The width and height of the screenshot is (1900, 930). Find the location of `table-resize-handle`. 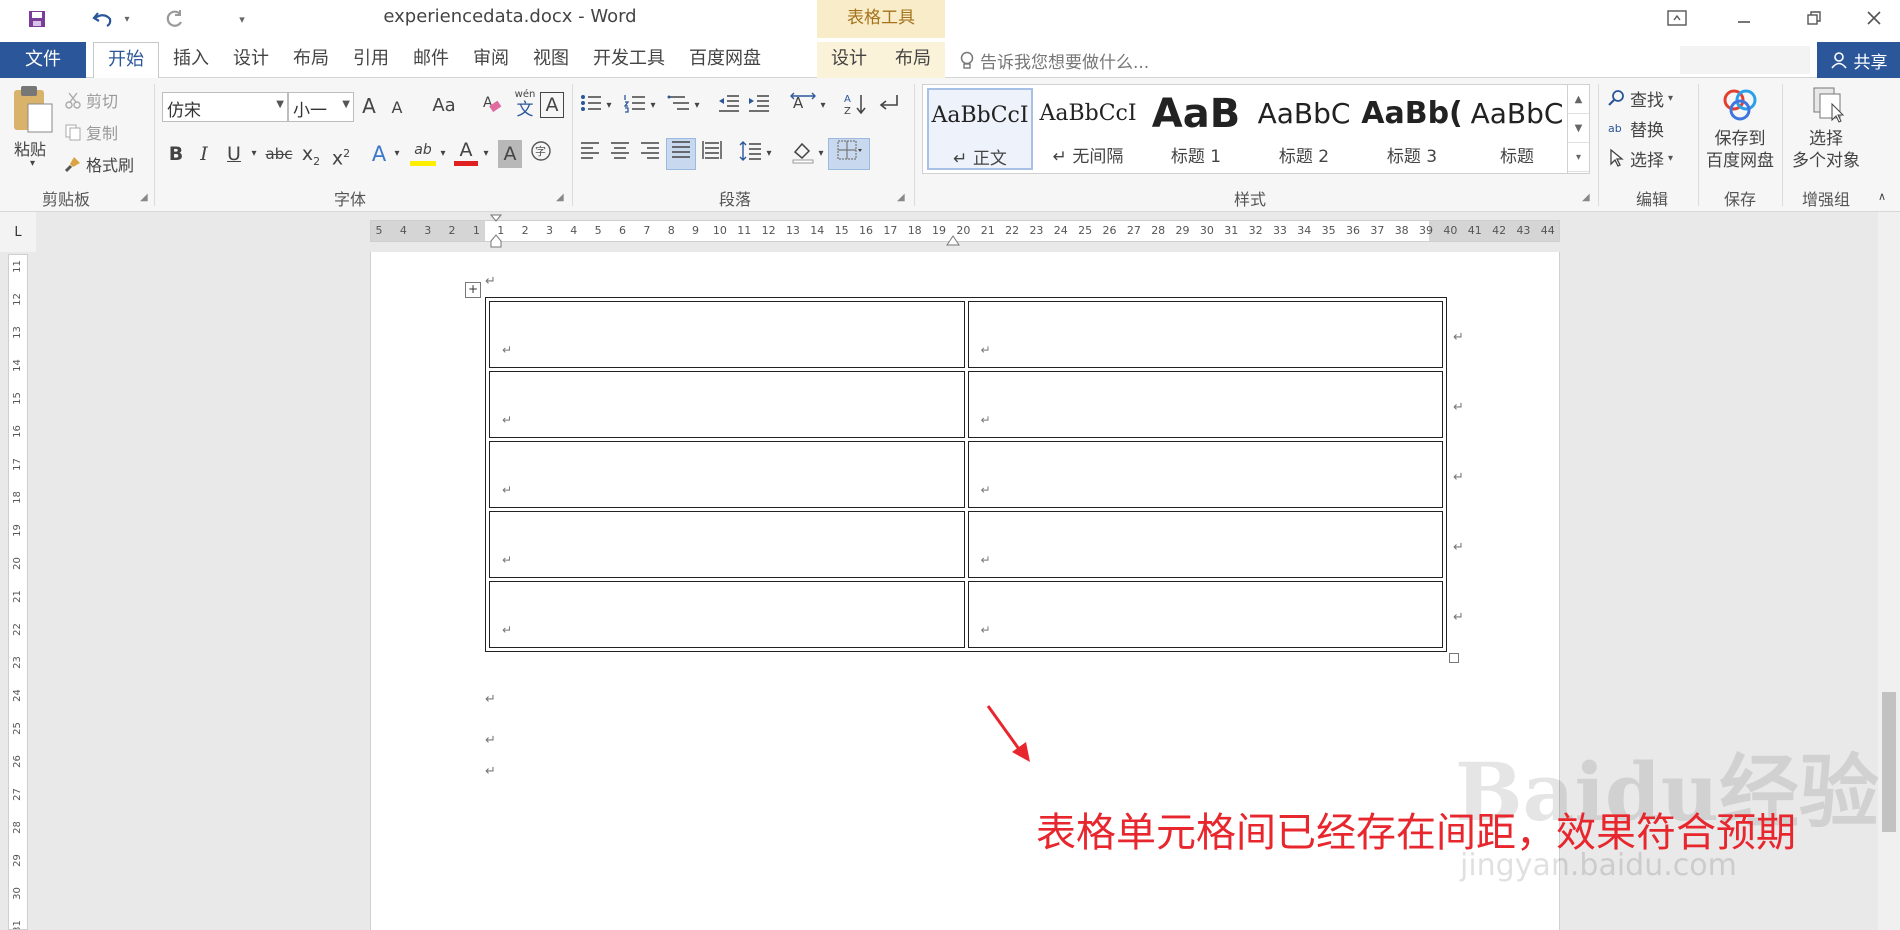

table-resize-handle is located at coordinates (1454, 658).